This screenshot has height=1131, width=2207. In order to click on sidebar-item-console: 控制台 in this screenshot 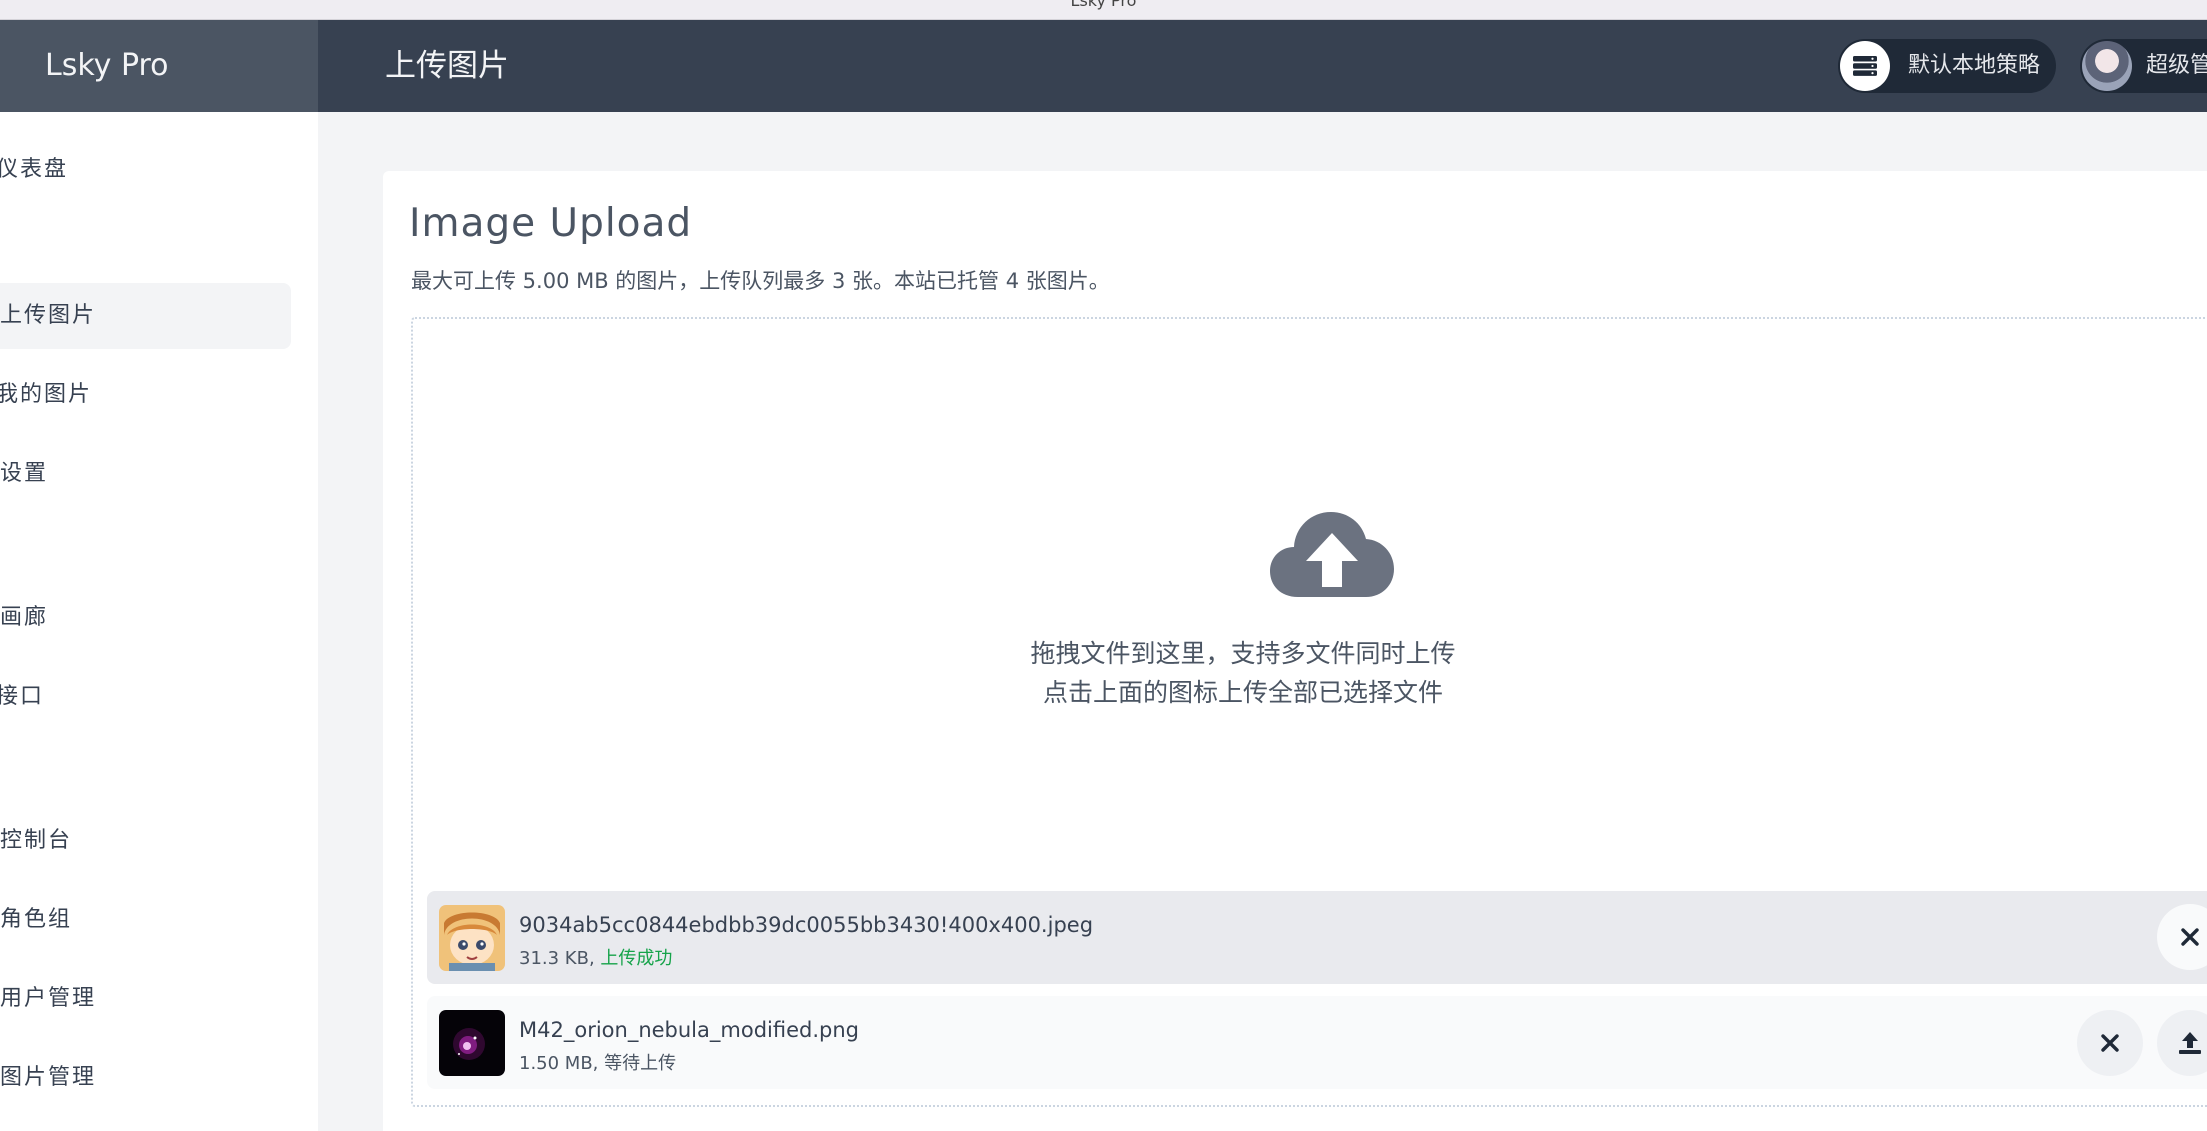, I will do `click(145, 841)`.